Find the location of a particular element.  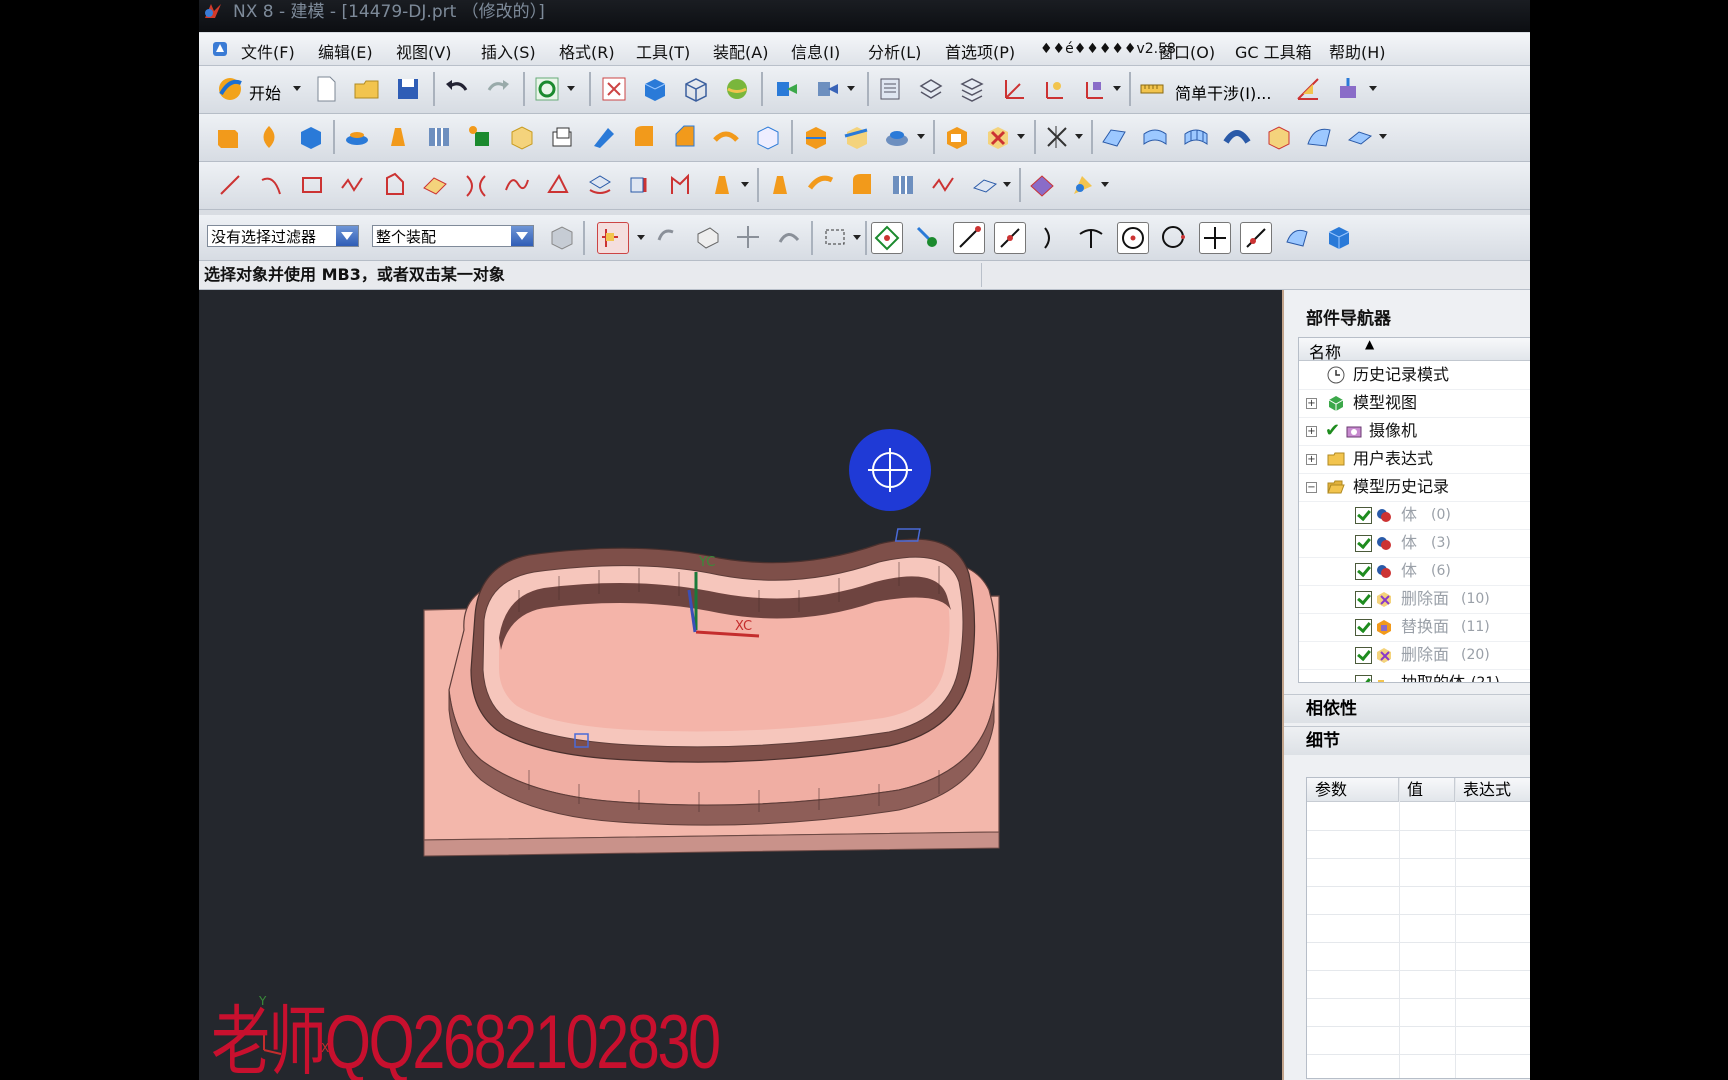

select-point-icon is located at coordinates (748, 237).